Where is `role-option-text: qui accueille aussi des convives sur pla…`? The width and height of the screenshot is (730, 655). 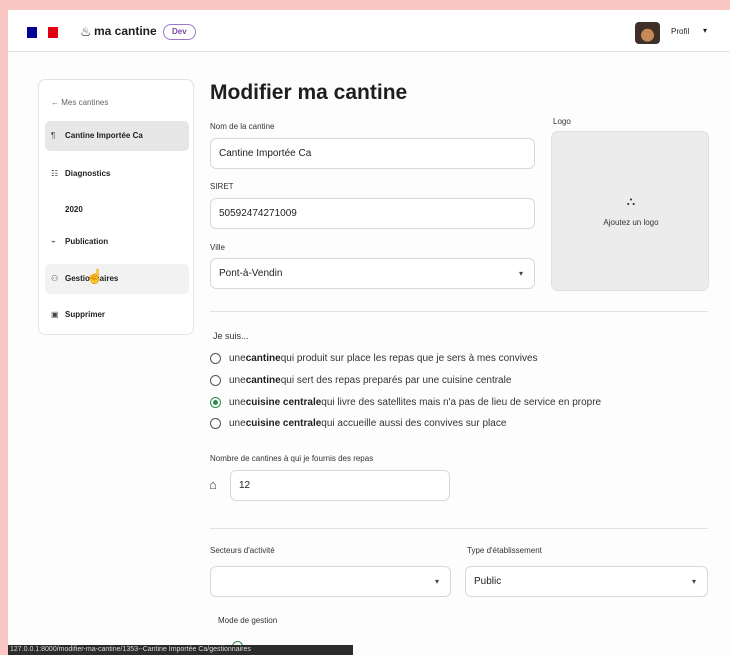
role-option-text: qui accueille aussi des convives sur pla… is located at coordinates (414, 423).